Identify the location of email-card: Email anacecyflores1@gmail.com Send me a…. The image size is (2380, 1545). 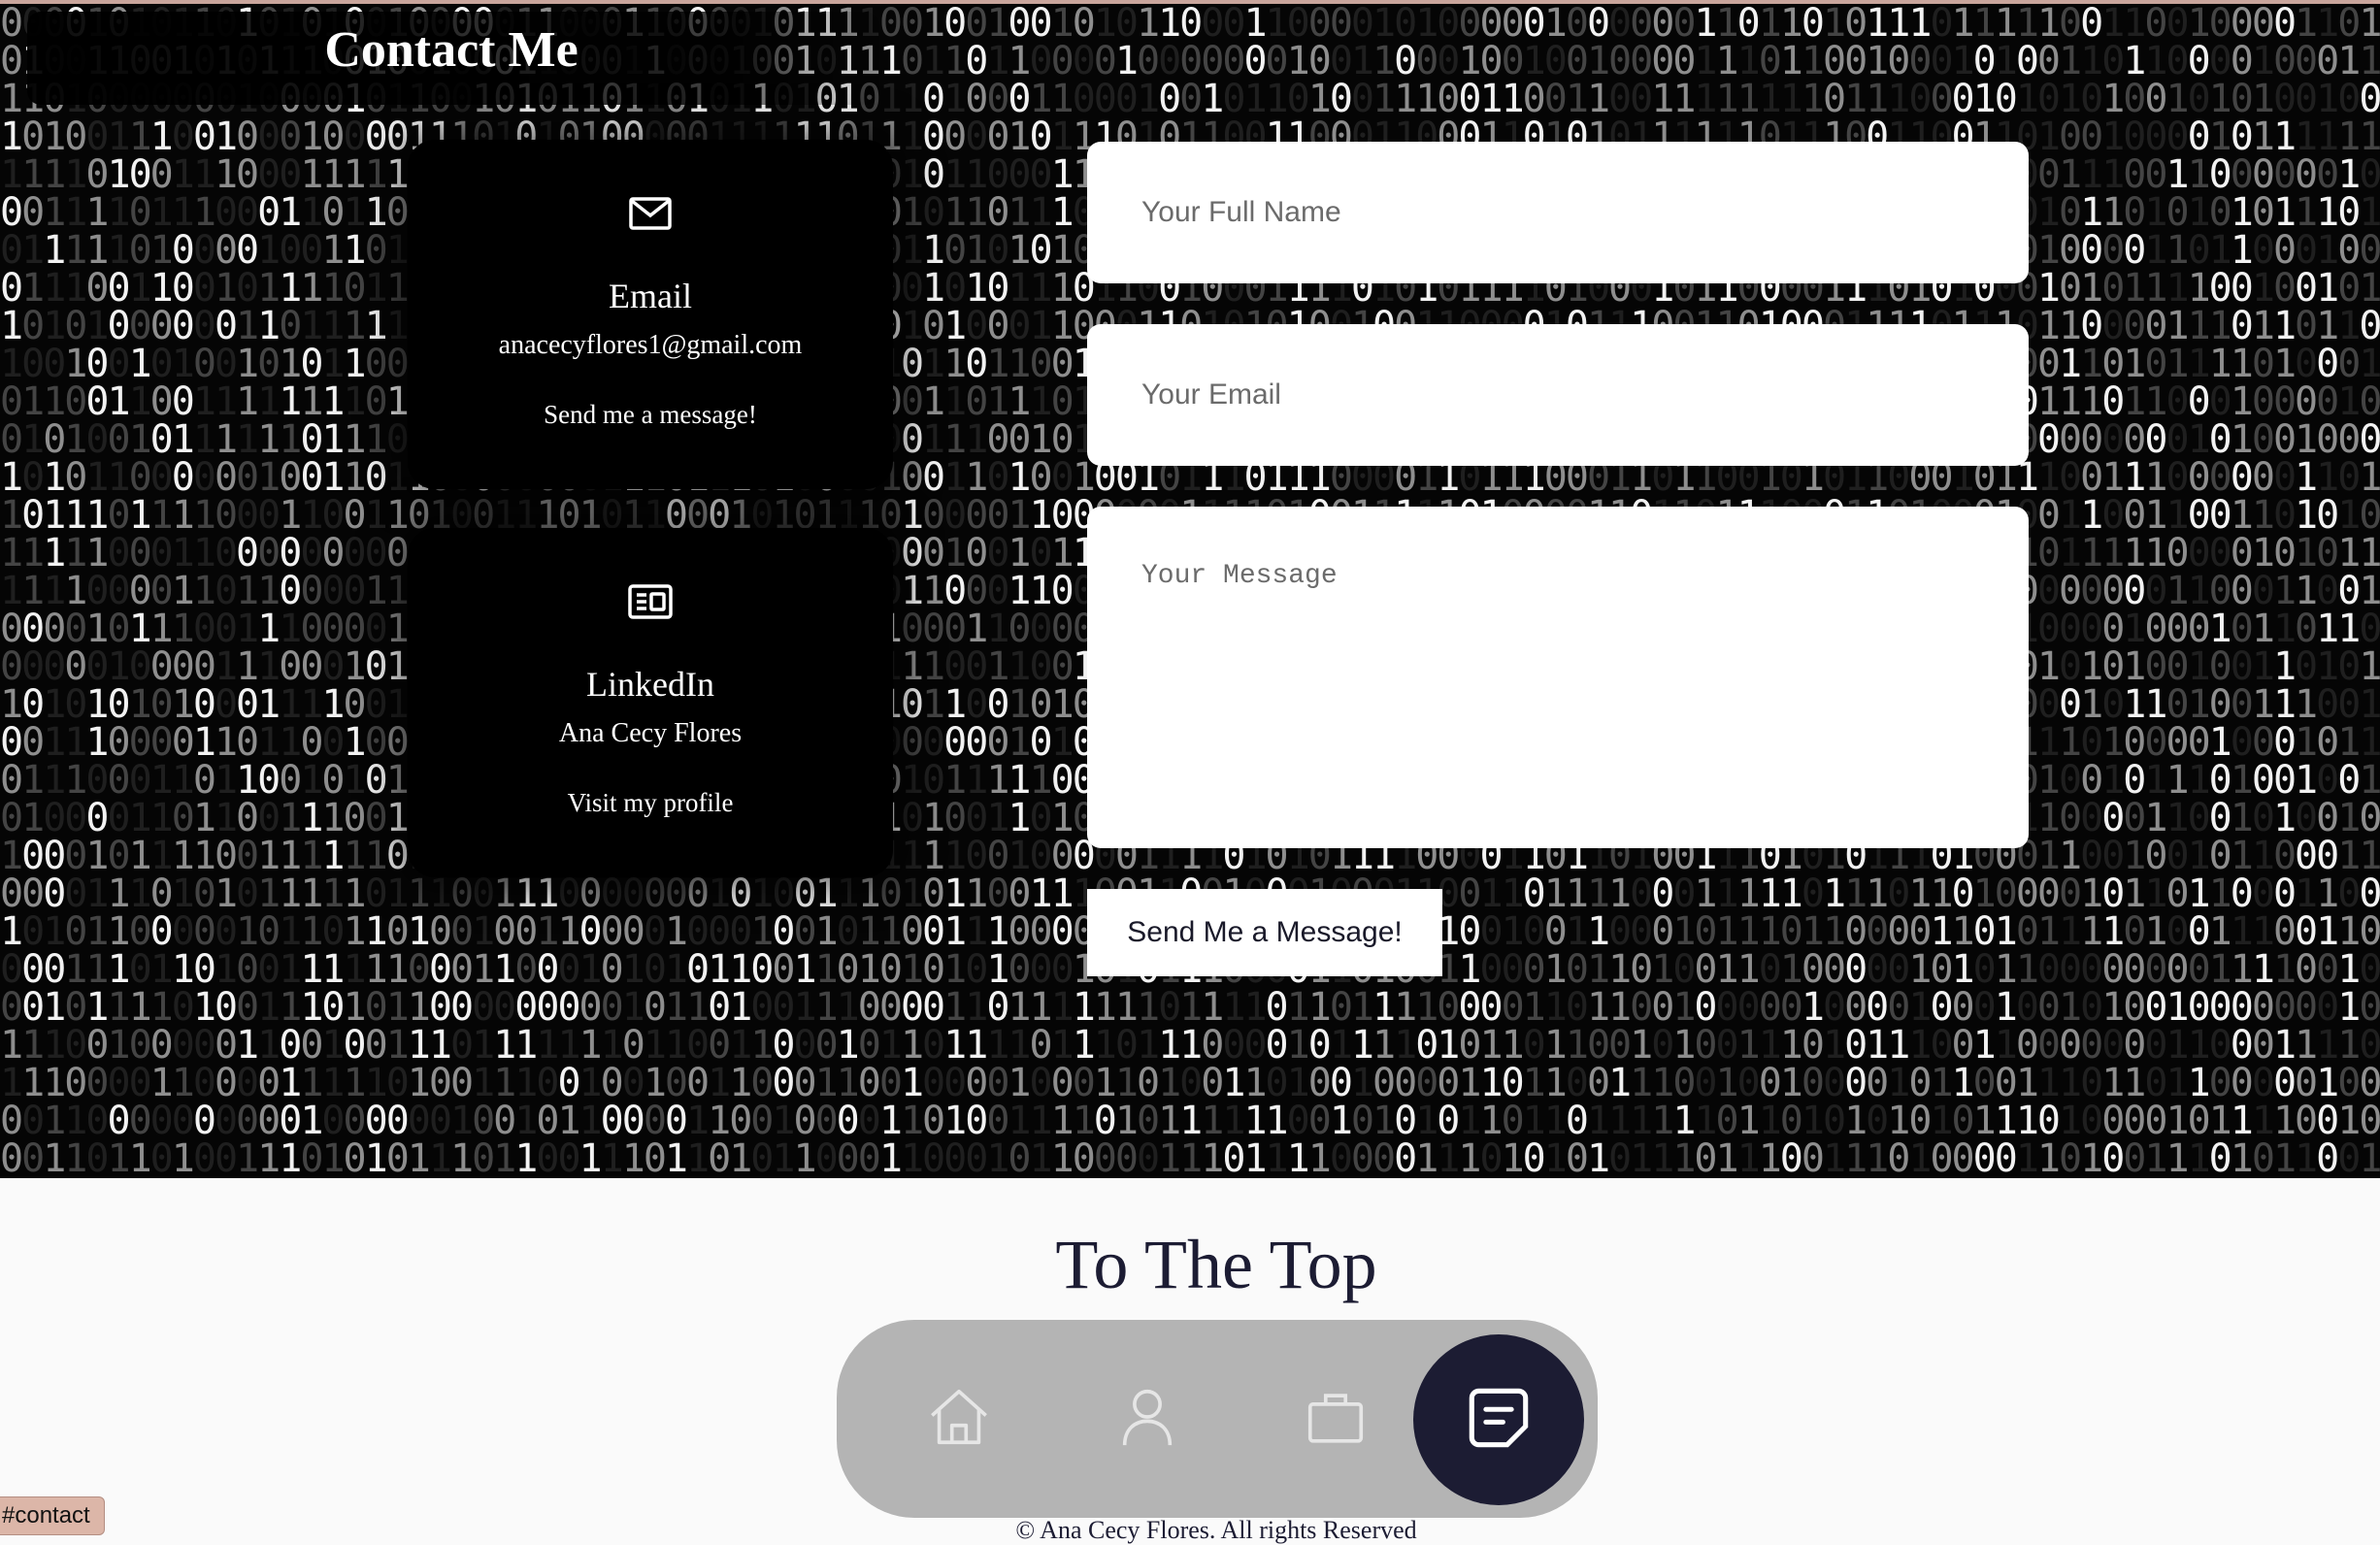
(650, 314).